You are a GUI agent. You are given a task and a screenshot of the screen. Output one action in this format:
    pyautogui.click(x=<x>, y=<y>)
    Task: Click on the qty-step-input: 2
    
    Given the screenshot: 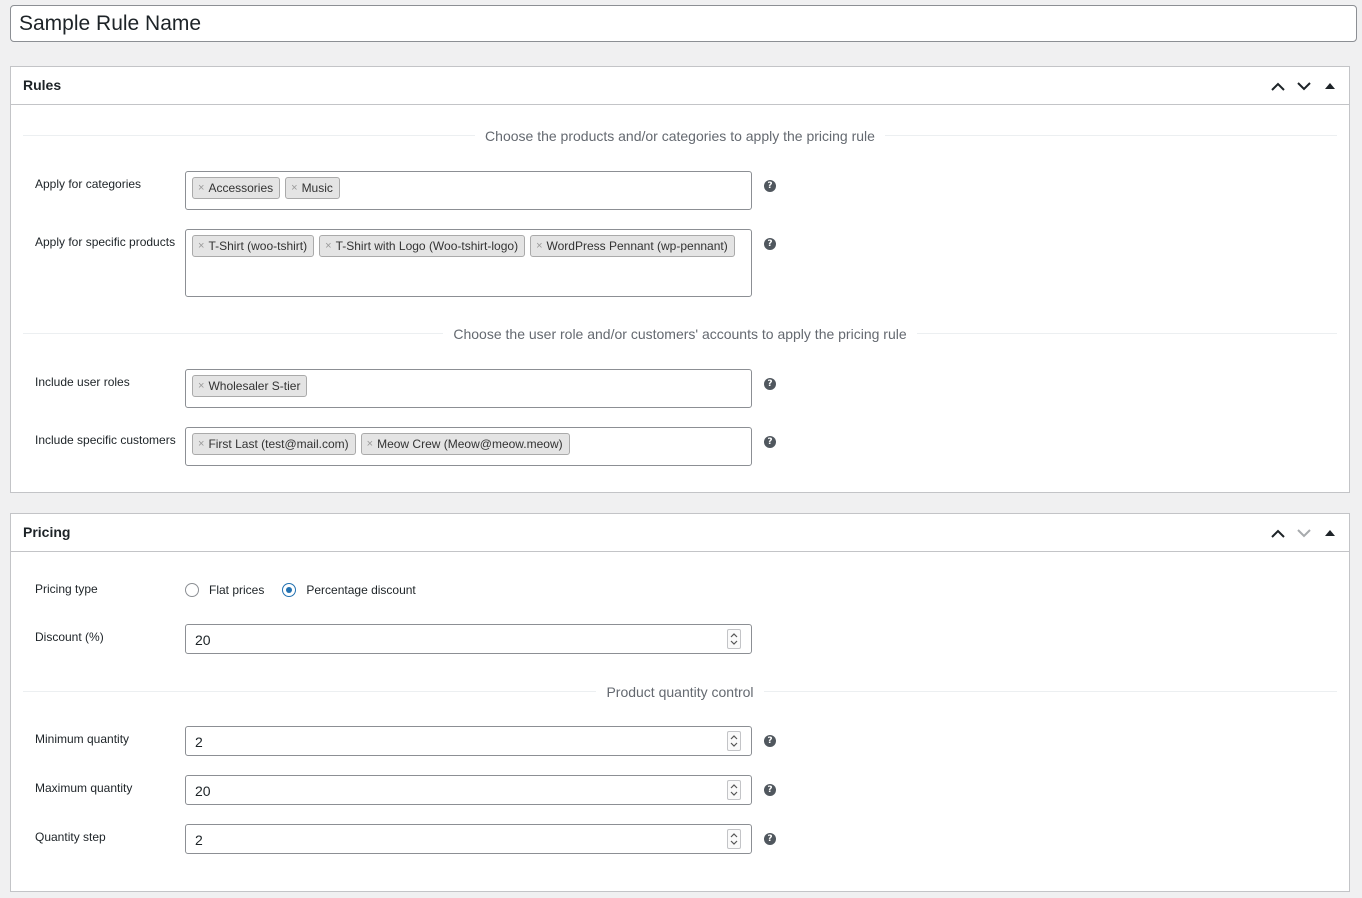 What is the action you would take?
    pyautogui.click(x=468, y=839)
    